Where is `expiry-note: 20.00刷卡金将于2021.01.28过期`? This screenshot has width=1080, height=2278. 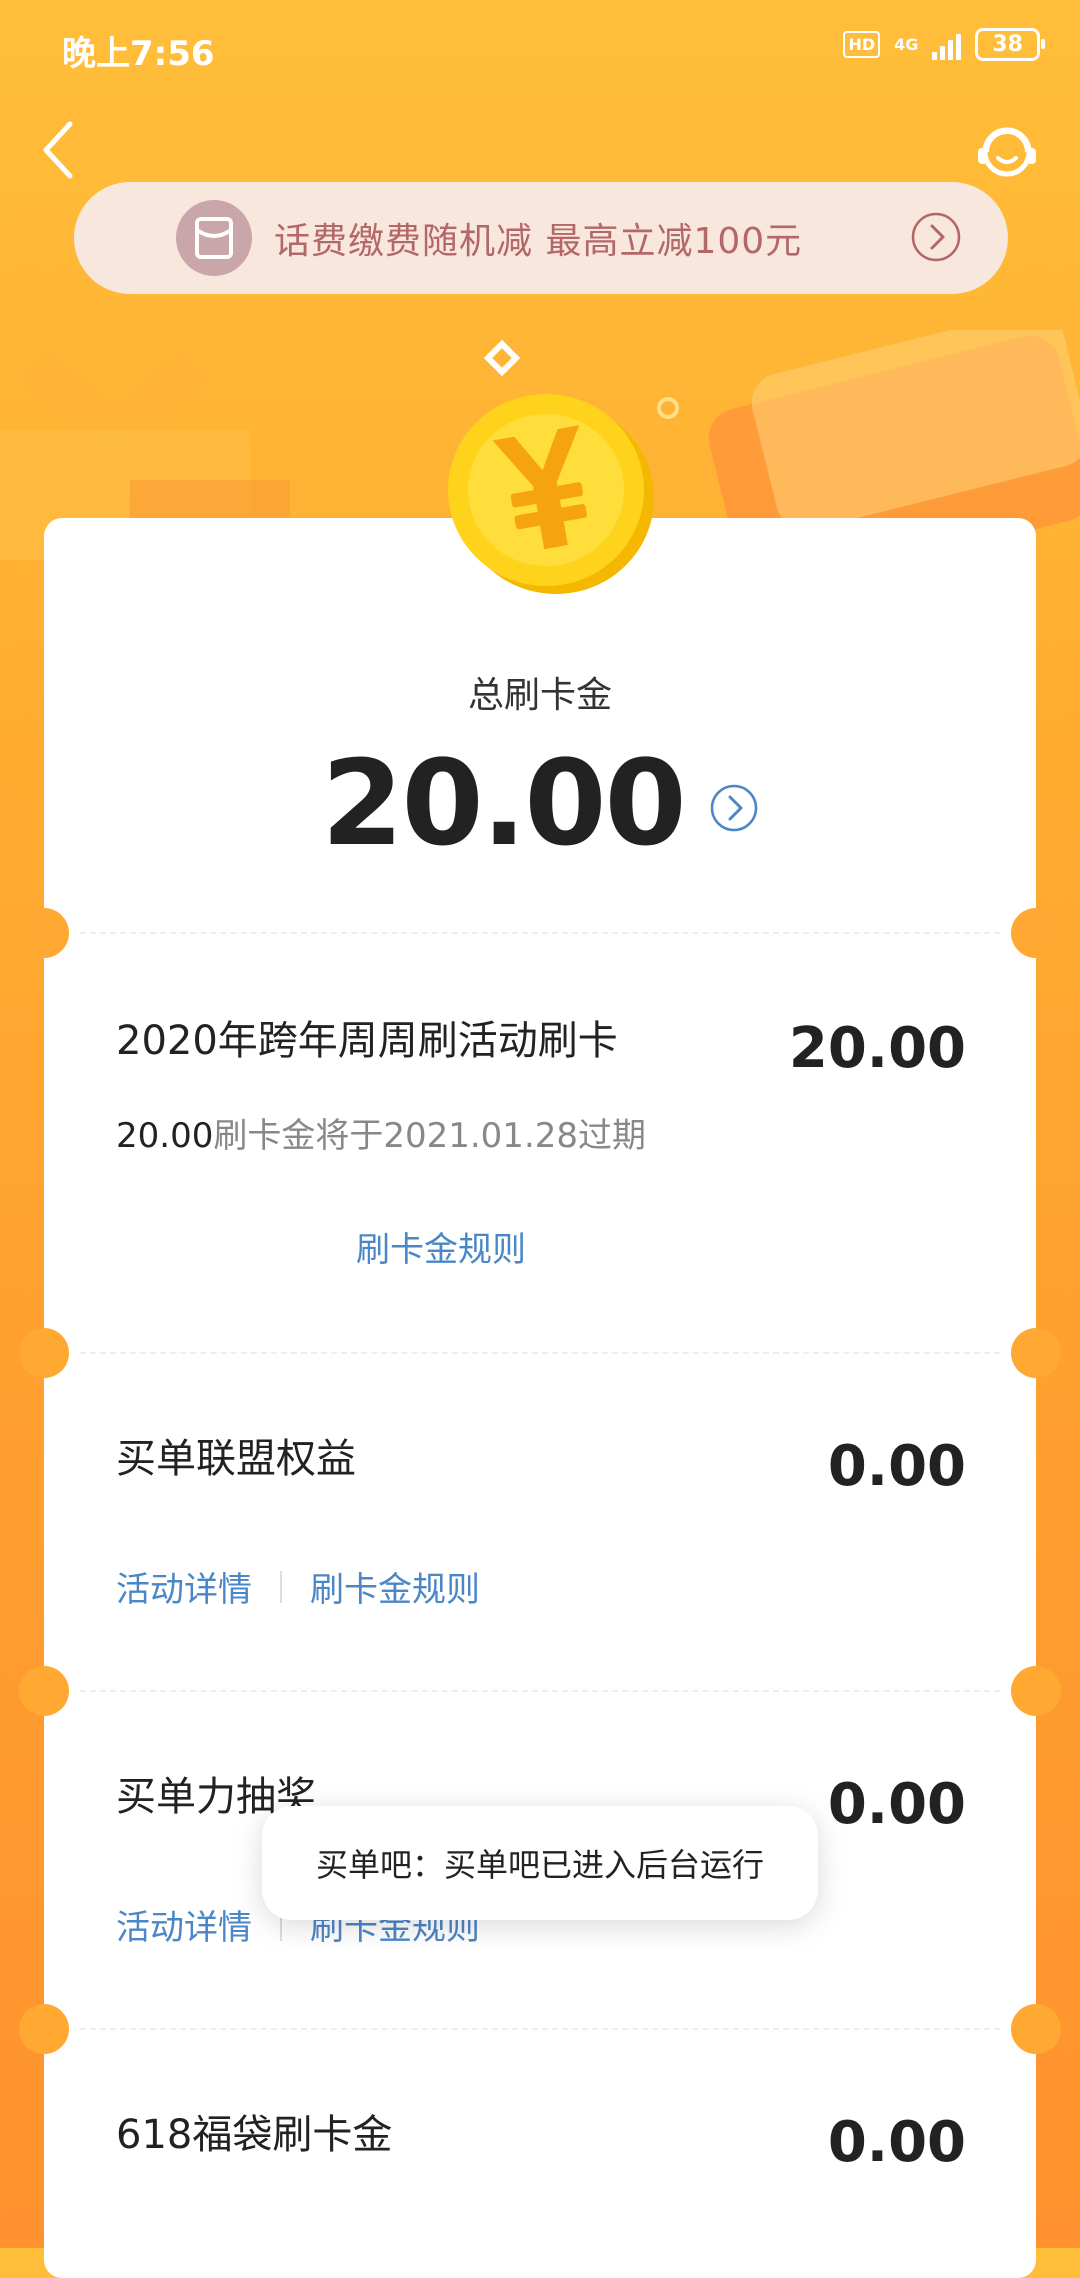
expiry-note: 20.00刷卡金将于2021.01.28过期 is located at coordinates (381, 1132).